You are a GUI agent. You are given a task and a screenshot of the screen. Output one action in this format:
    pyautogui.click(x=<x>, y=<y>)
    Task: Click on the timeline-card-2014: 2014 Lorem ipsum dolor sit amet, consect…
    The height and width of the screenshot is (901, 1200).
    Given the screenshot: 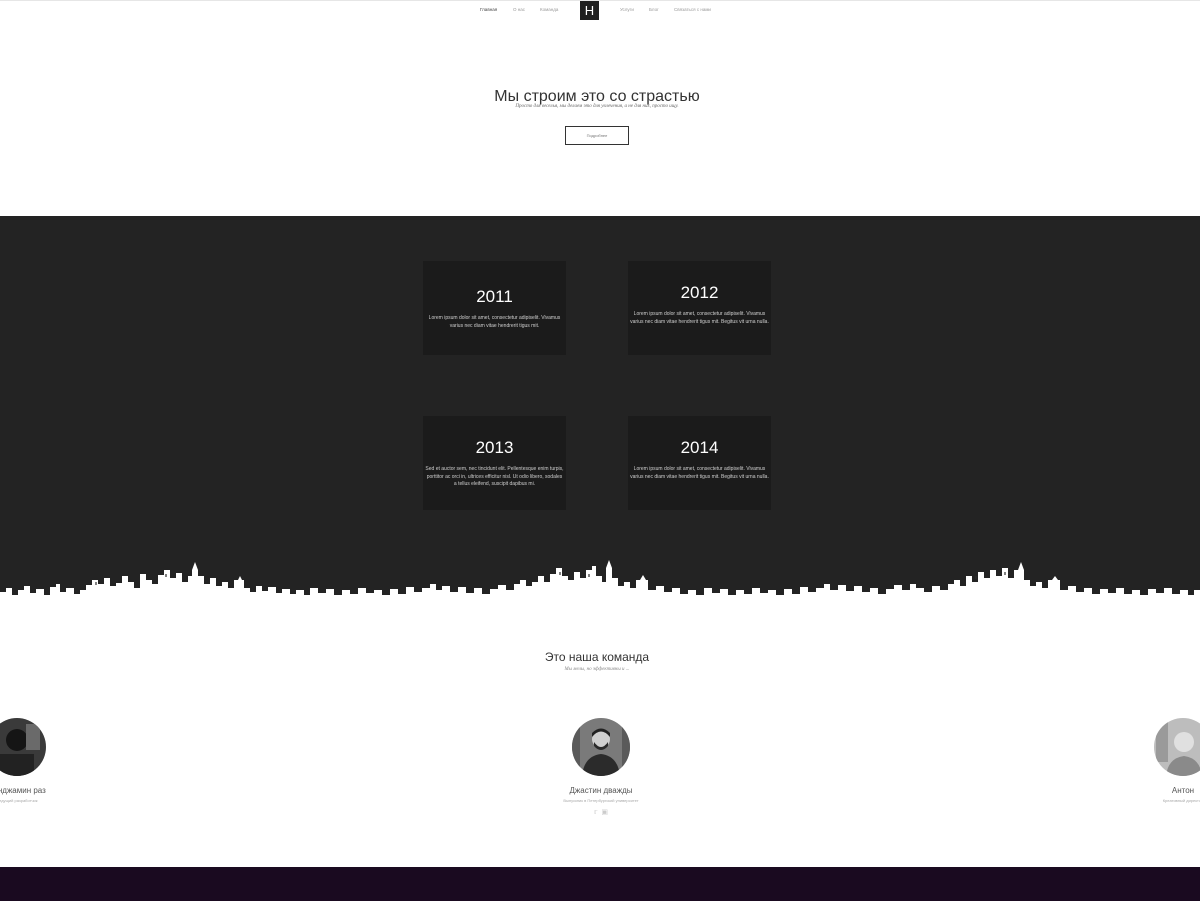 What is the action you would take?
    pyautogui.click(x=699, y=463)
    